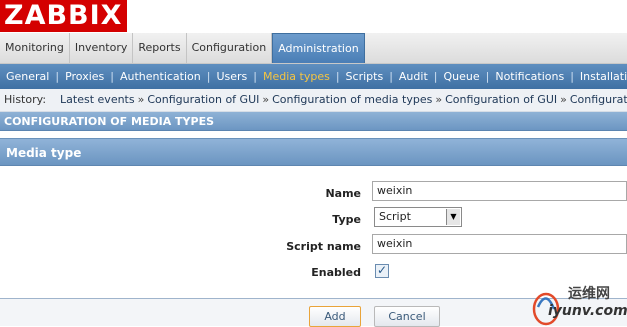  Describe the element at coordinates (407, 316) in the screenshot. I see `cancel-button: Cancel` at that location.